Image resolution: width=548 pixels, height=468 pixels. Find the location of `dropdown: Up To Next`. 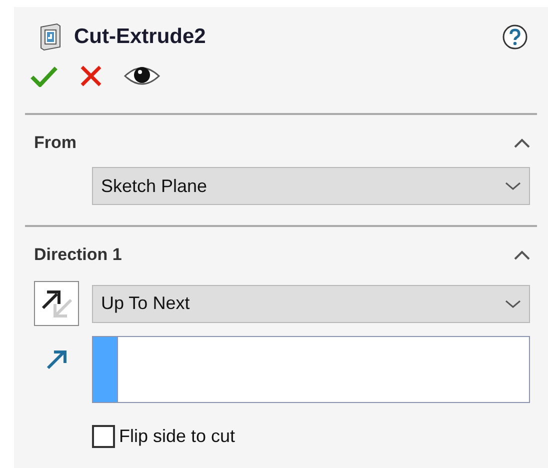

dropdown: Up To Next is located at coordinates (311, 303).